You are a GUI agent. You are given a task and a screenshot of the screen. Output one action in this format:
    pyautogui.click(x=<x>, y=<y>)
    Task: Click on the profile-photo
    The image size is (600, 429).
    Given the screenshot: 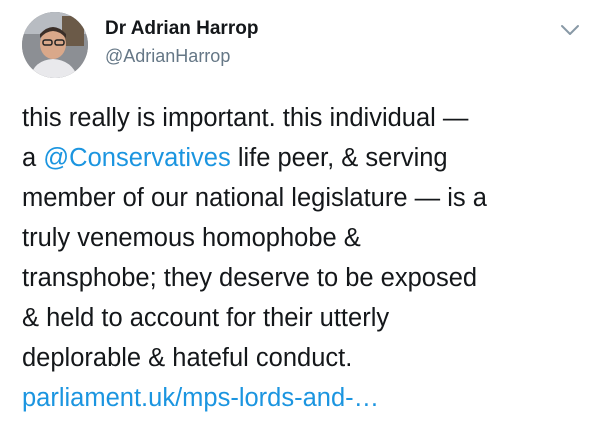 What is the action you would take?
    pyautogui.click(x=55, y=45)
    